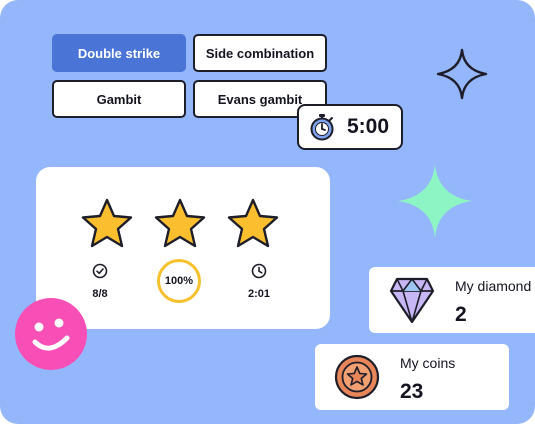 This screenshot has width=535, height=424. I want to click on check-circle-icon, so click(100, 271).